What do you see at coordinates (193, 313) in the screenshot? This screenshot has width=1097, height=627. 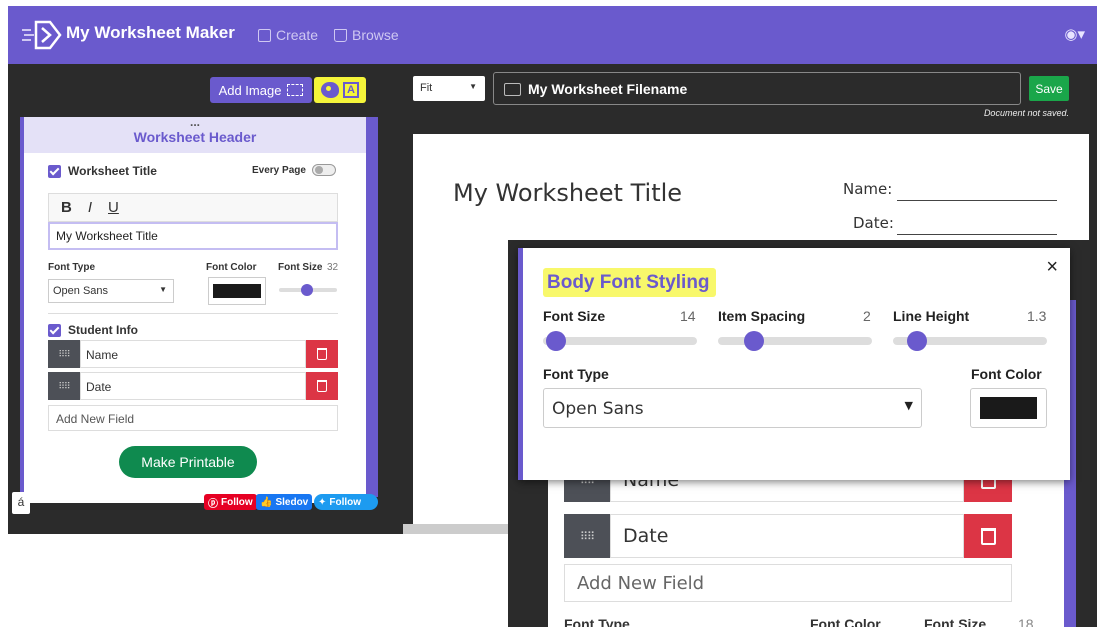 I see `divider` at bounding box center [193, 313].